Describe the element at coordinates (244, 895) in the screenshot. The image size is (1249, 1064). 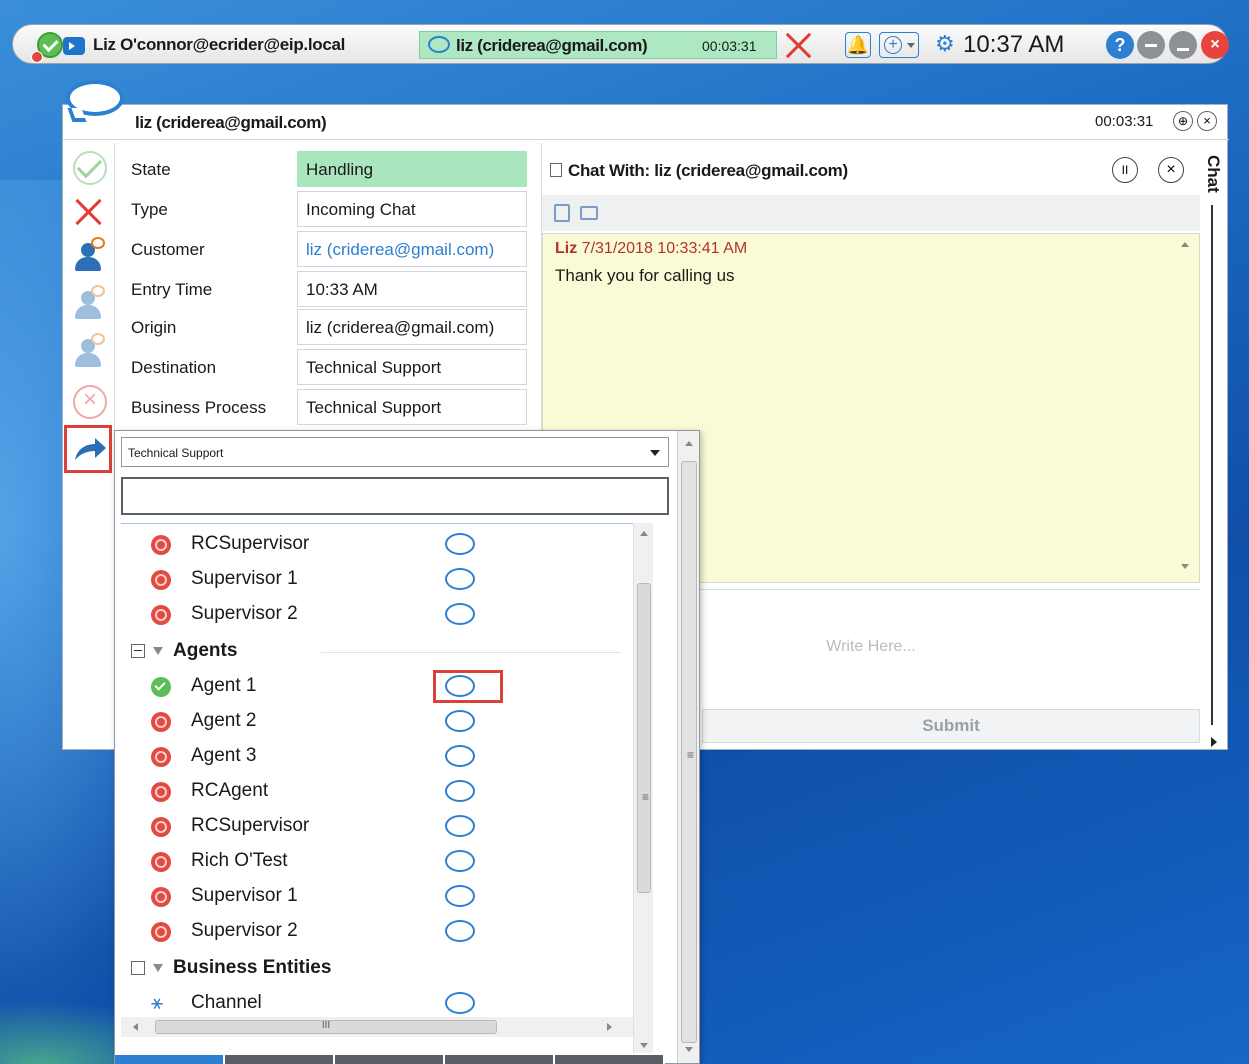
I see `target-name: Supervisor 1` at that location.